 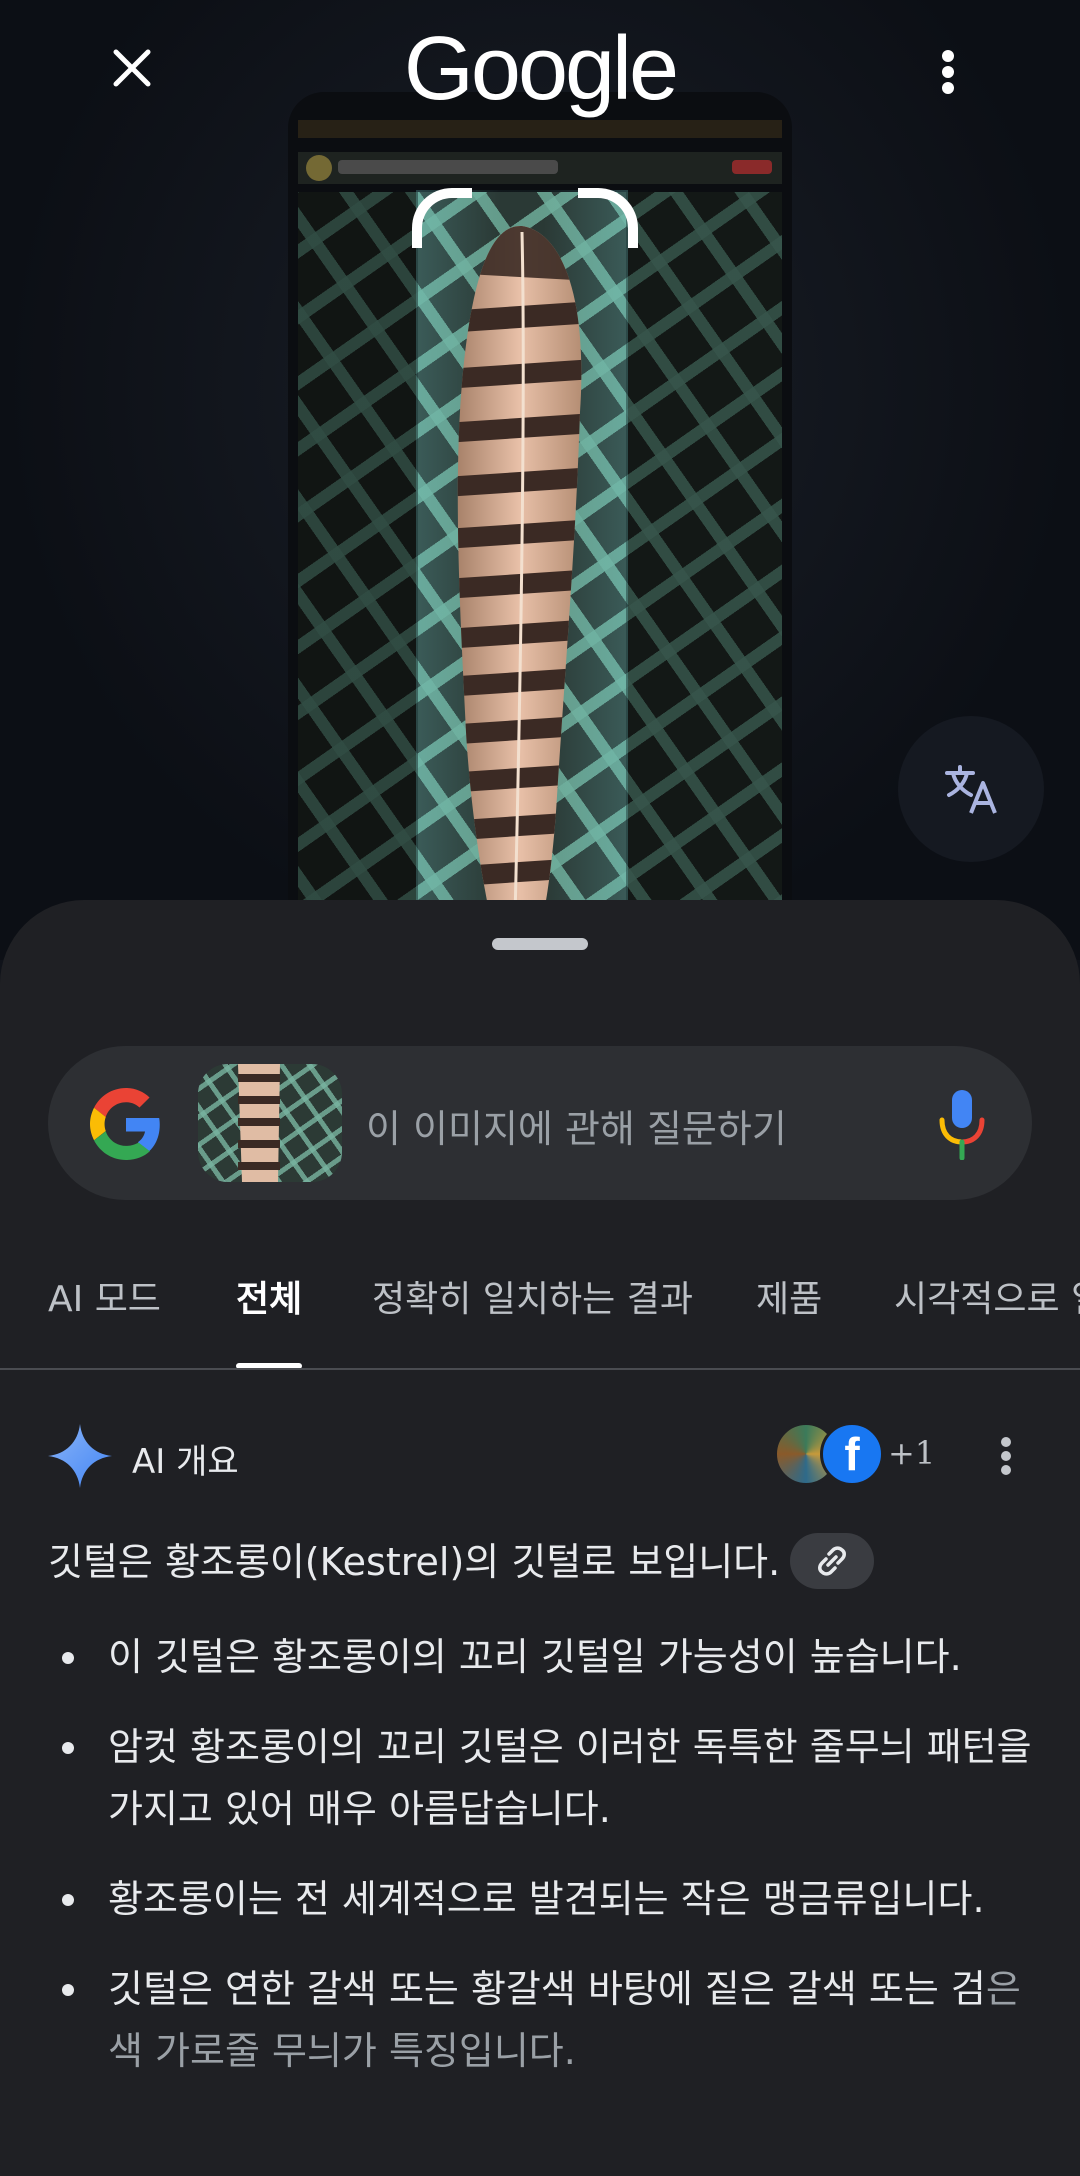 I want to click on list-item: 이 깃털은 황조롱이의 꼬리 깃털일 가능성이 높습니다., so click(x=548, y=1657).